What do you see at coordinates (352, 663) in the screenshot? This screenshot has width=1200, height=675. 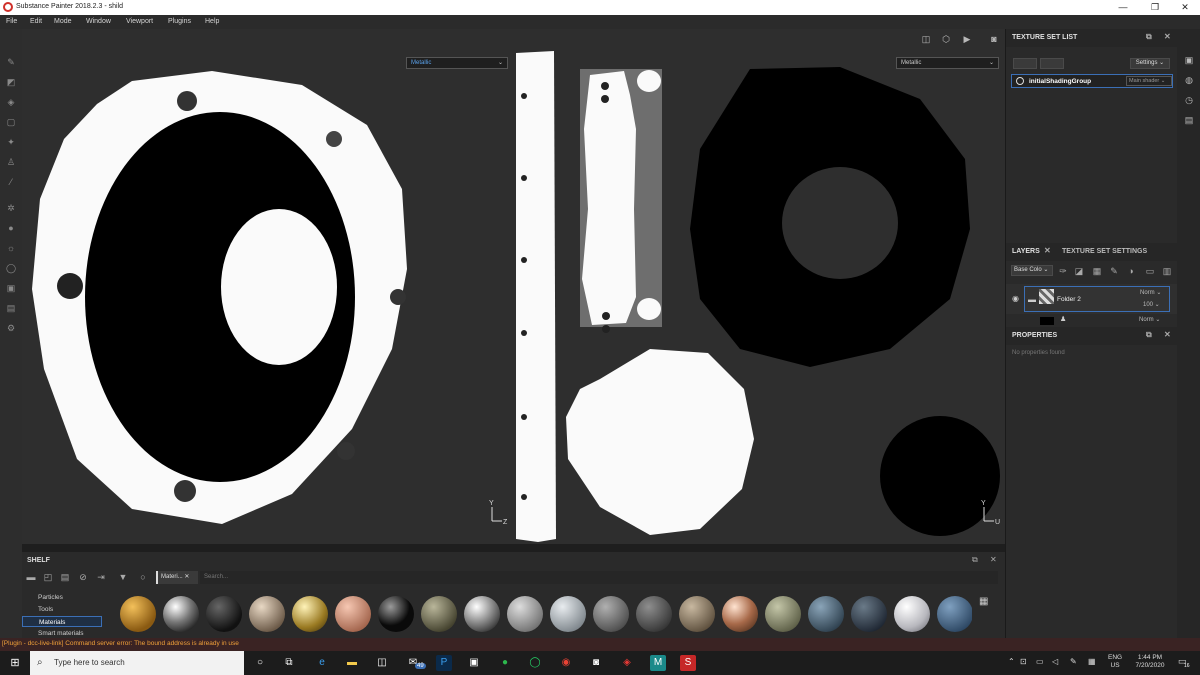 I see `file-explorer-icon: ▬` at bounding box center [352, 663].